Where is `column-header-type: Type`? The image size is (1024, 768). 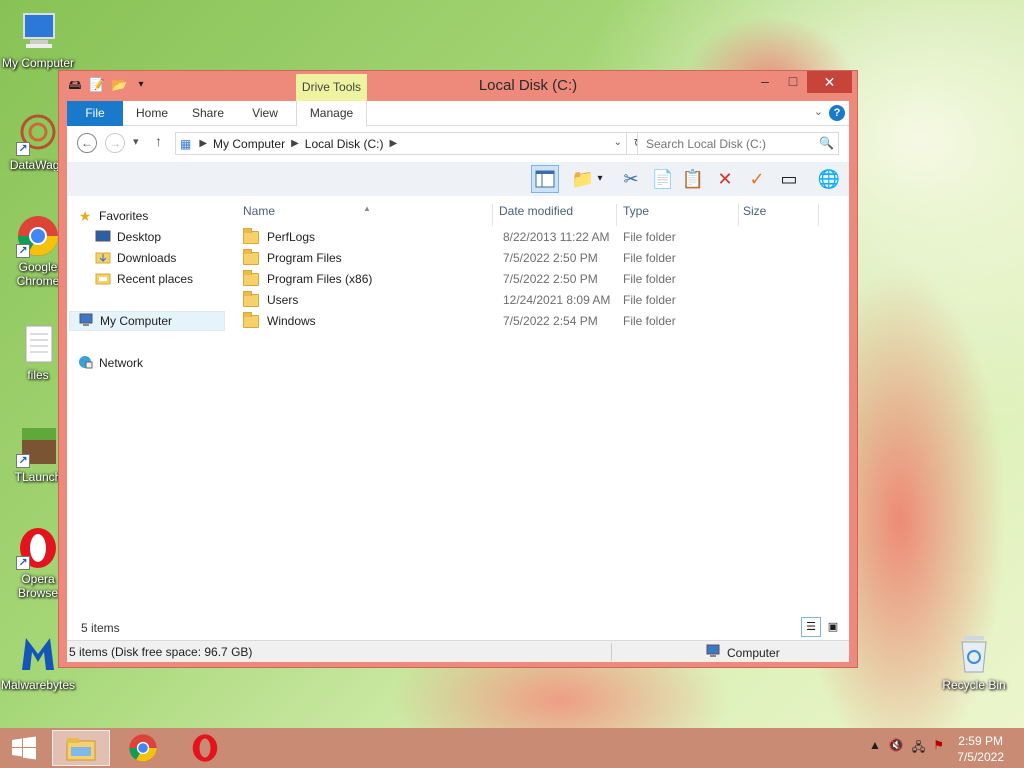 column-header-type: Type is located at coordinates (681, 215).